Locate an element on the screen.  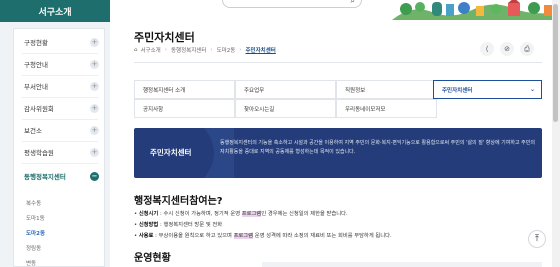
sidebar-subitem: 복수동 is located at coordinates (33, 203).